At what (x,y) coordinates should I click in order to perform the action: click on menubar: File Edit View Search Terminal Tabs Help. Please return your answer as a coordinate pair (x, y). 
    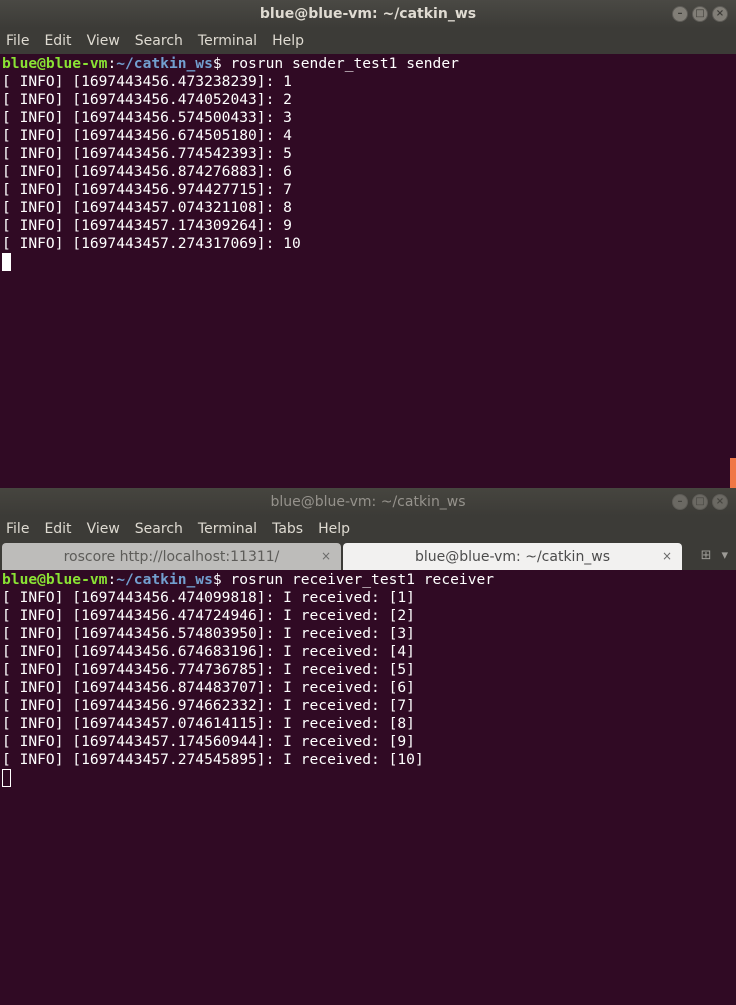
    Looking at the image, I should click on (368, 529).